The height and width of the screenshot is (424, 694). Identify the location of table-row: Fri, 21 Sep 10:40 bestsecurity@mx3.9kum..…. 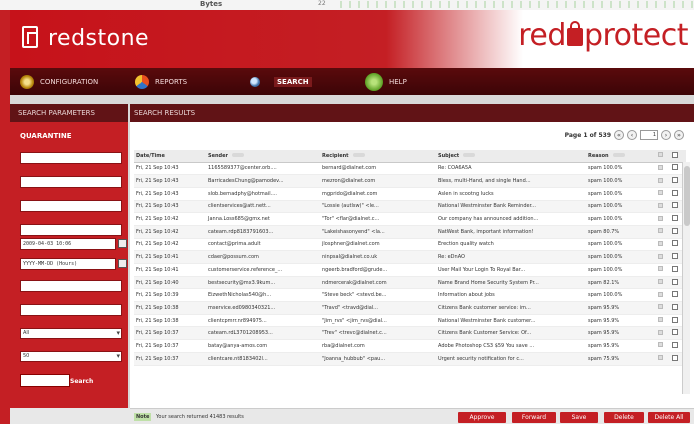
(410, 283).